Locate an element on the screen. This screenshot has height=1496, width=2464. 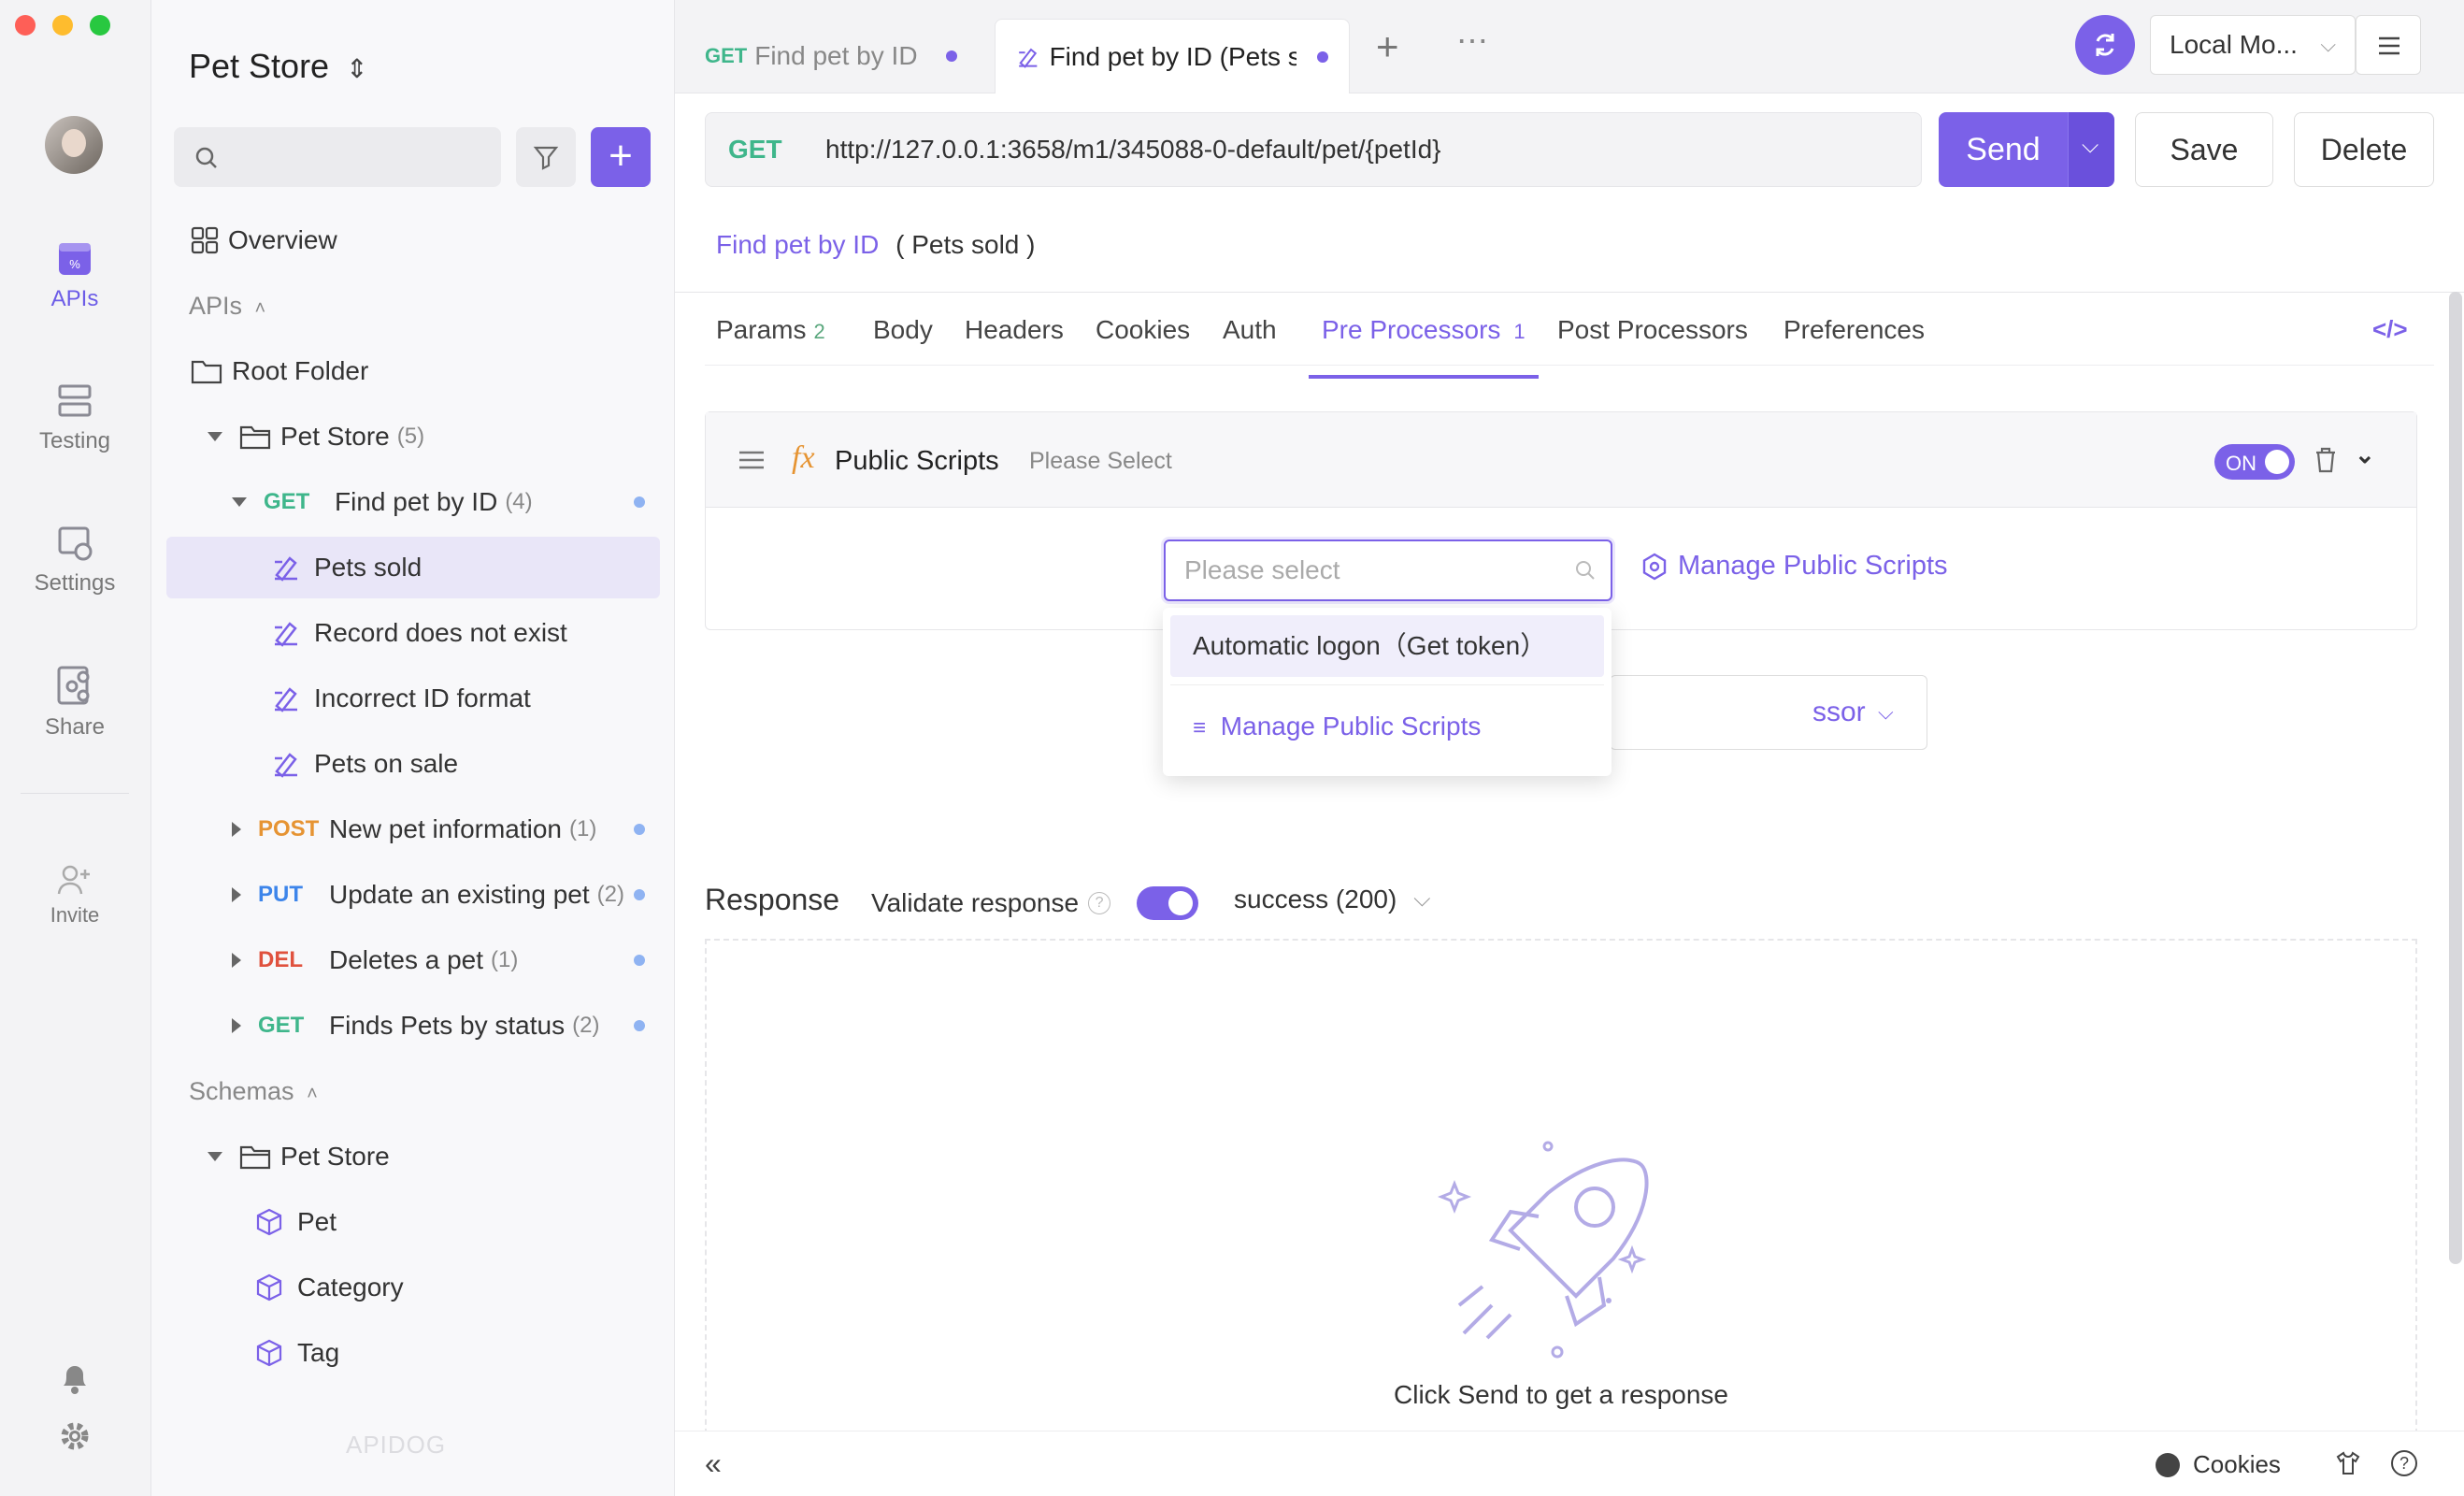
tab-find-pet-case: Find pet by ID (Pets s is located at coordinates (1172, 57).